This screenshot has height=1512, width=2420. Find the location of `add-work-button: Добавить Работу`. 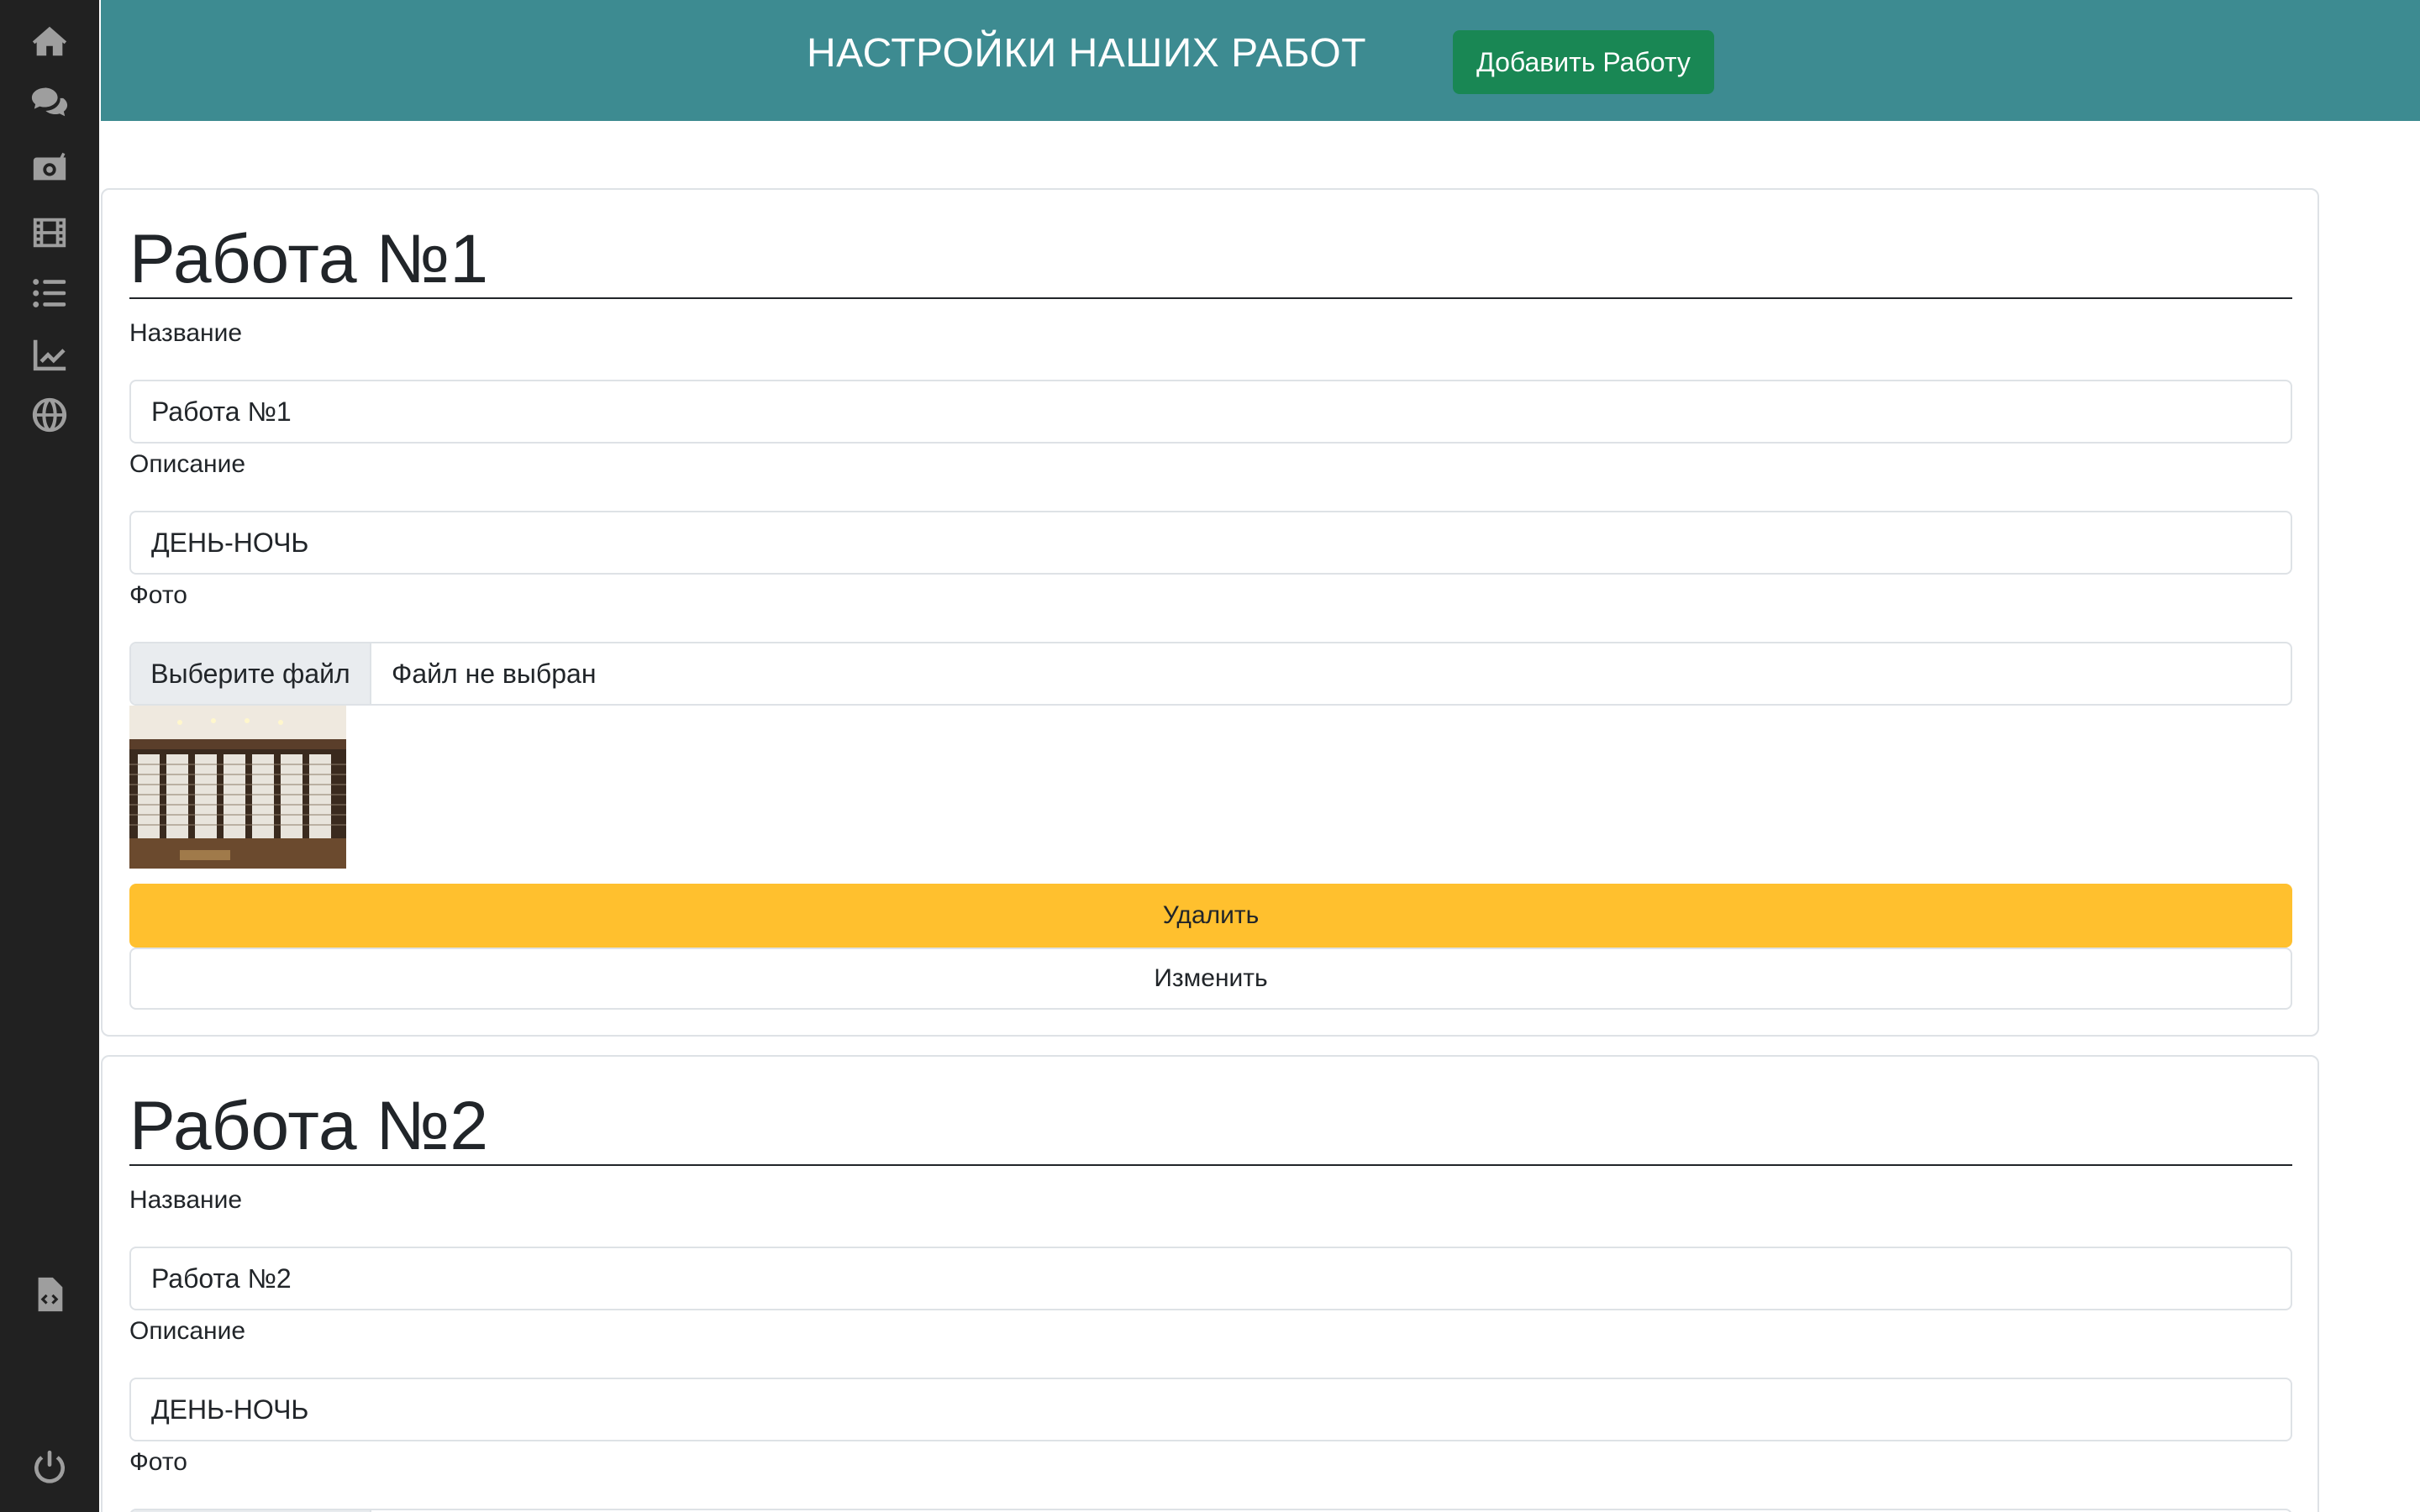

add-work-button: Добавить Работу is located at coordinates (1584, 62).